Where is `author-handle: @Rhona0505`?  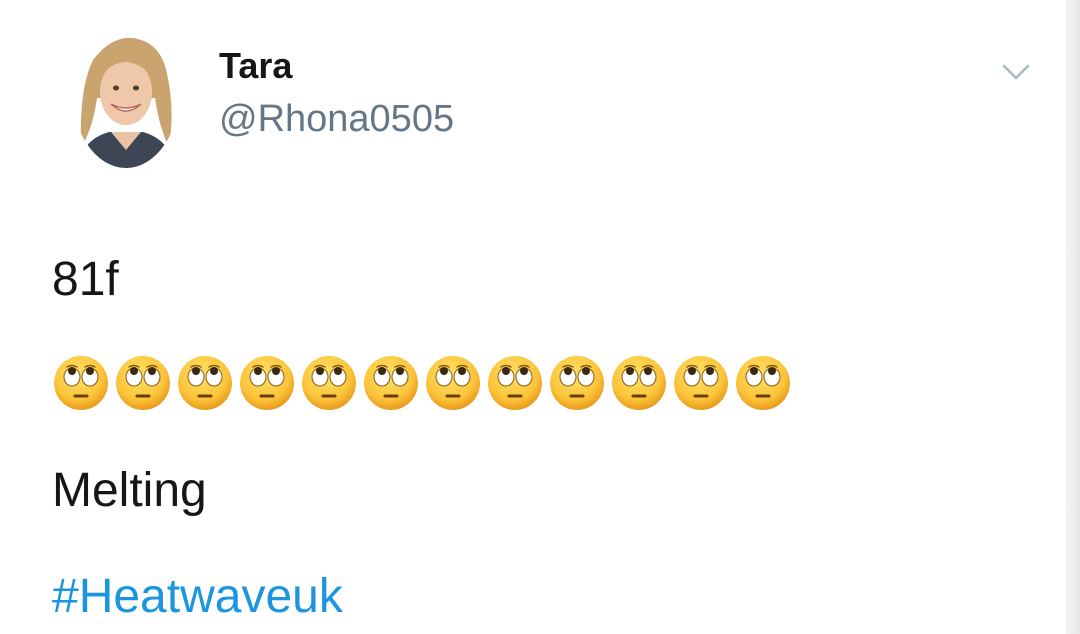 author-handle: @Rhona0505 is located at coordinates (336, 119).